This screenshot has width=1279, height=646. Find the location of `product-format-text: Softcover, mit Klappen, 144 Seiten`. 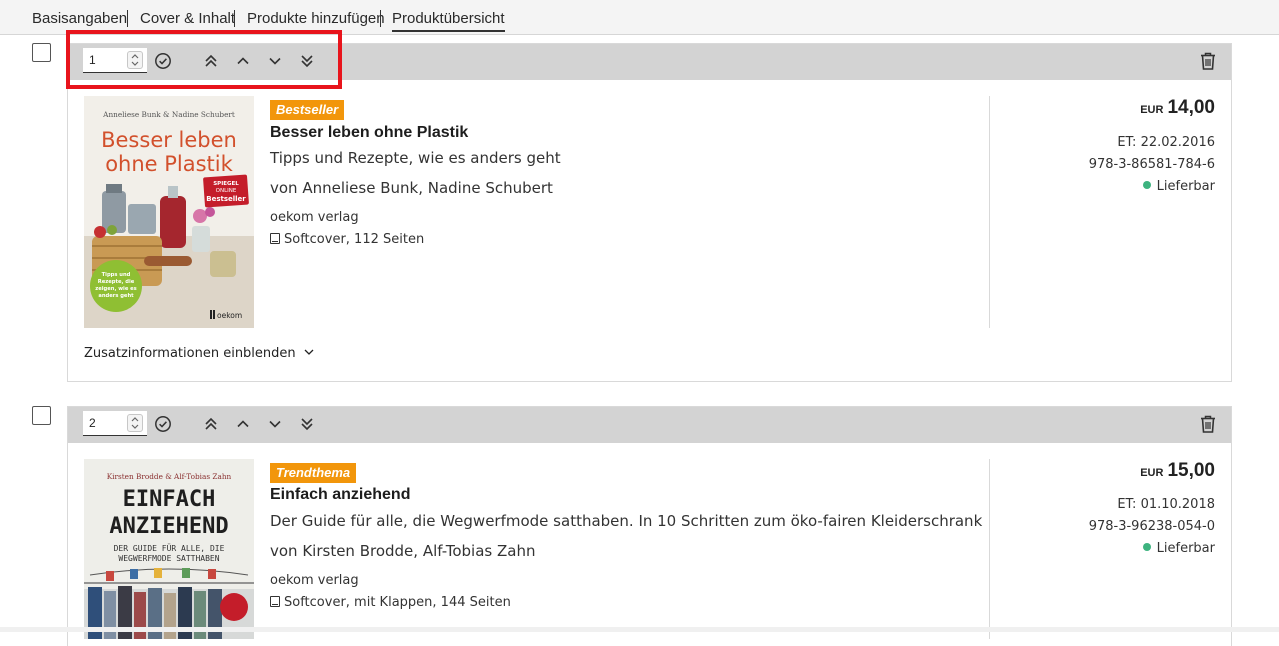

product-format-text: Softcover, mit Klappen, 144 Seiten is located at coordinates (397, 602).